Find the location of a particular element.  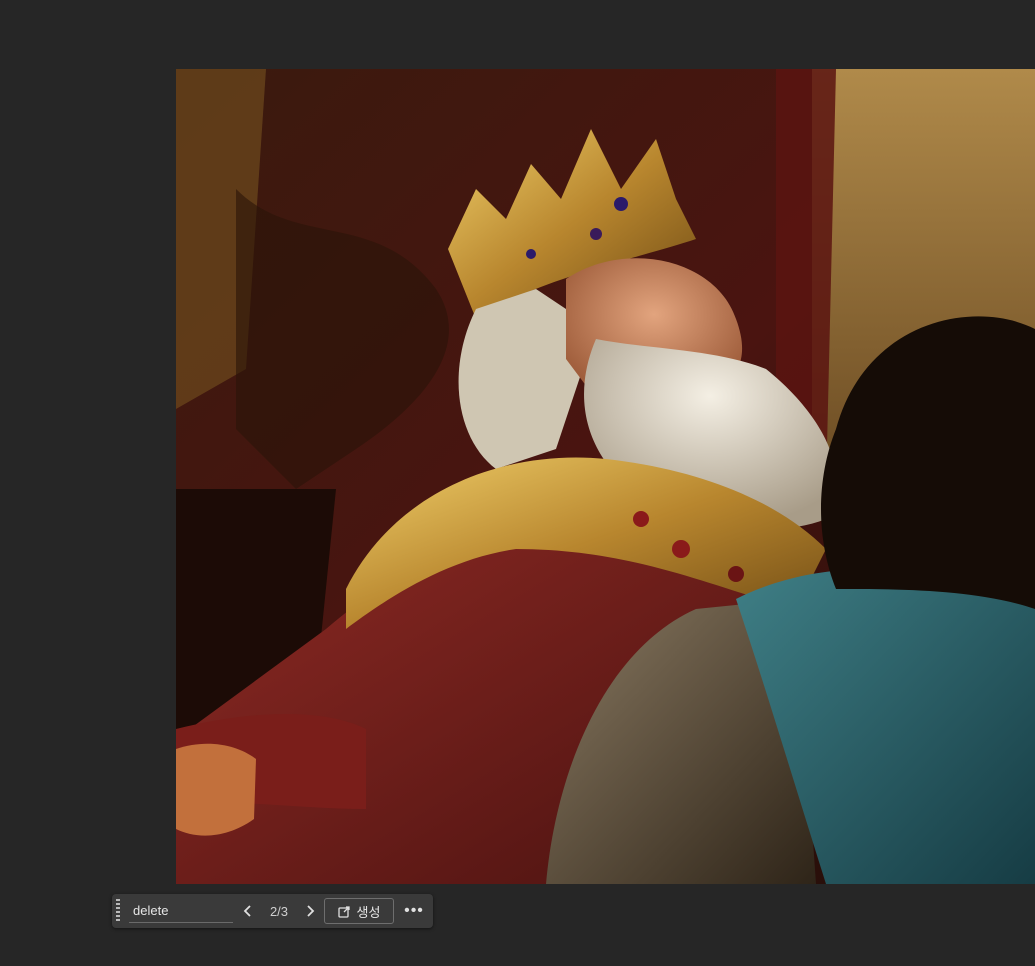

generate-button-label: 생성 is located at coordinates (368, 912).